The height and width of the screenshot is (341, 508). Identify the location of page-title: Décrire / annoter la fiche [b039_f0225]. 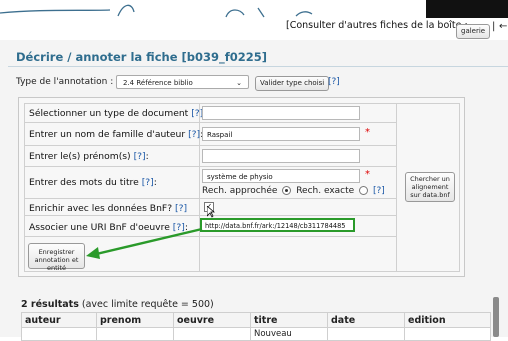
(142, 57).